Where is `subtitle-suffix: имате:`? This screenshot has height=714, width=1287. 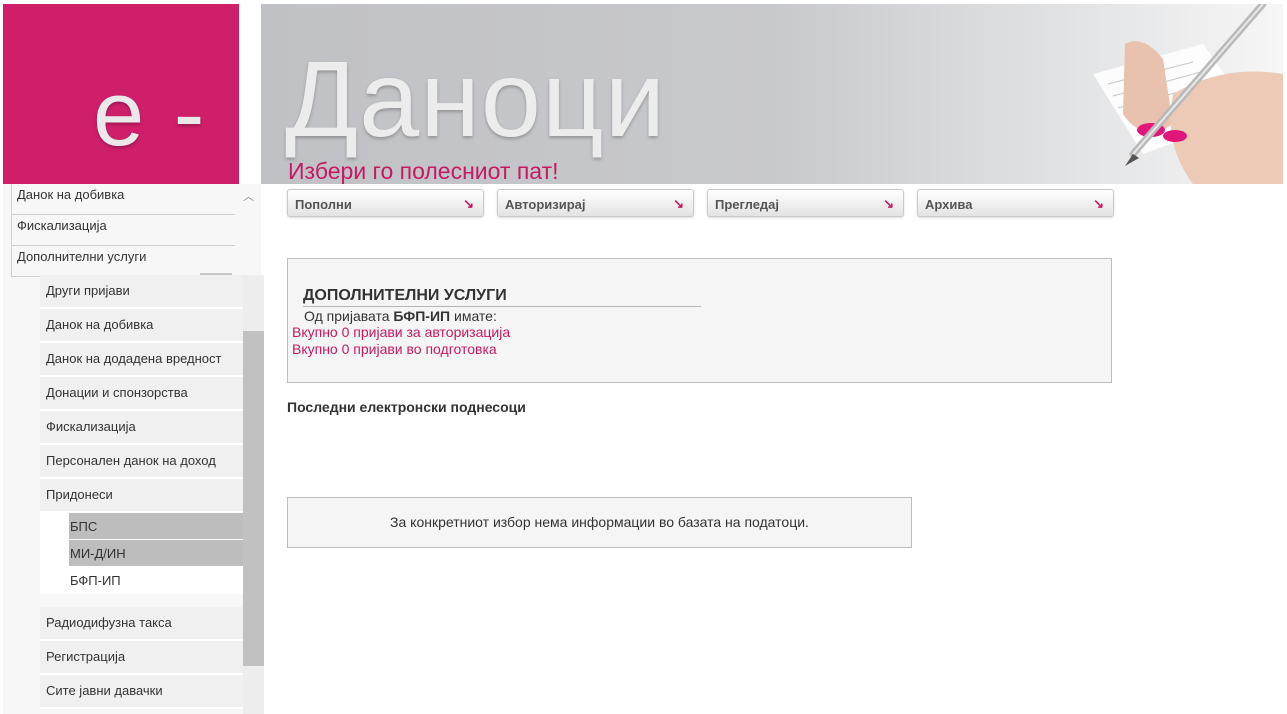 subtitle-suffix: имате: is located at coordinates (475, 316).